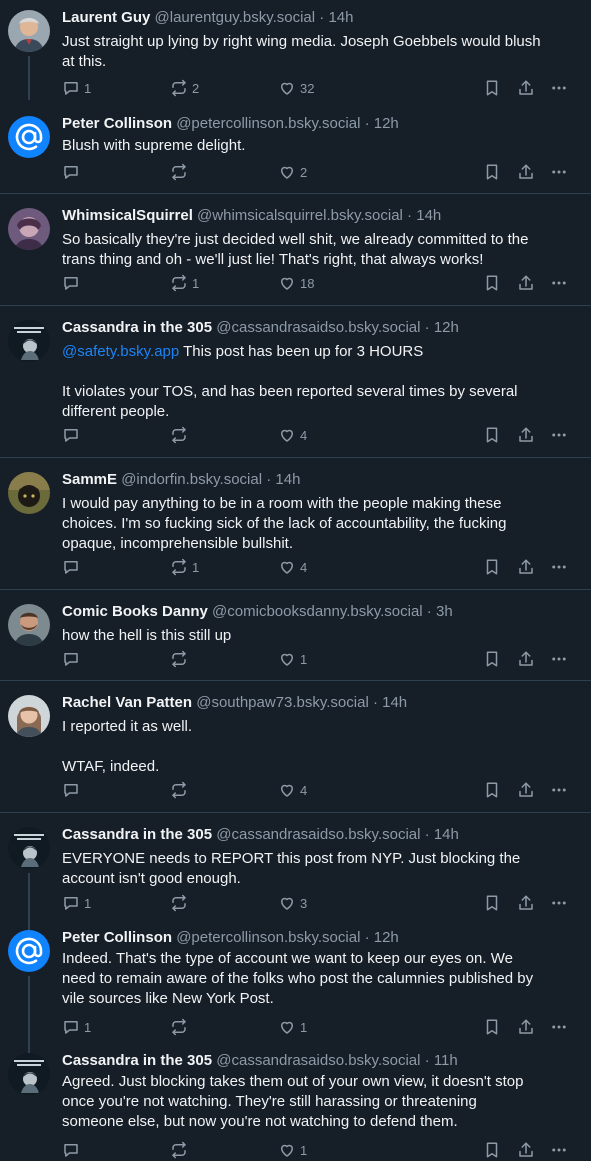 The height and width of the screenshot is (1161, 591). Describe the element at coordinates (127, 215) in the screenshot. I see `author-name: WhimsicalSquirrel` at that location.